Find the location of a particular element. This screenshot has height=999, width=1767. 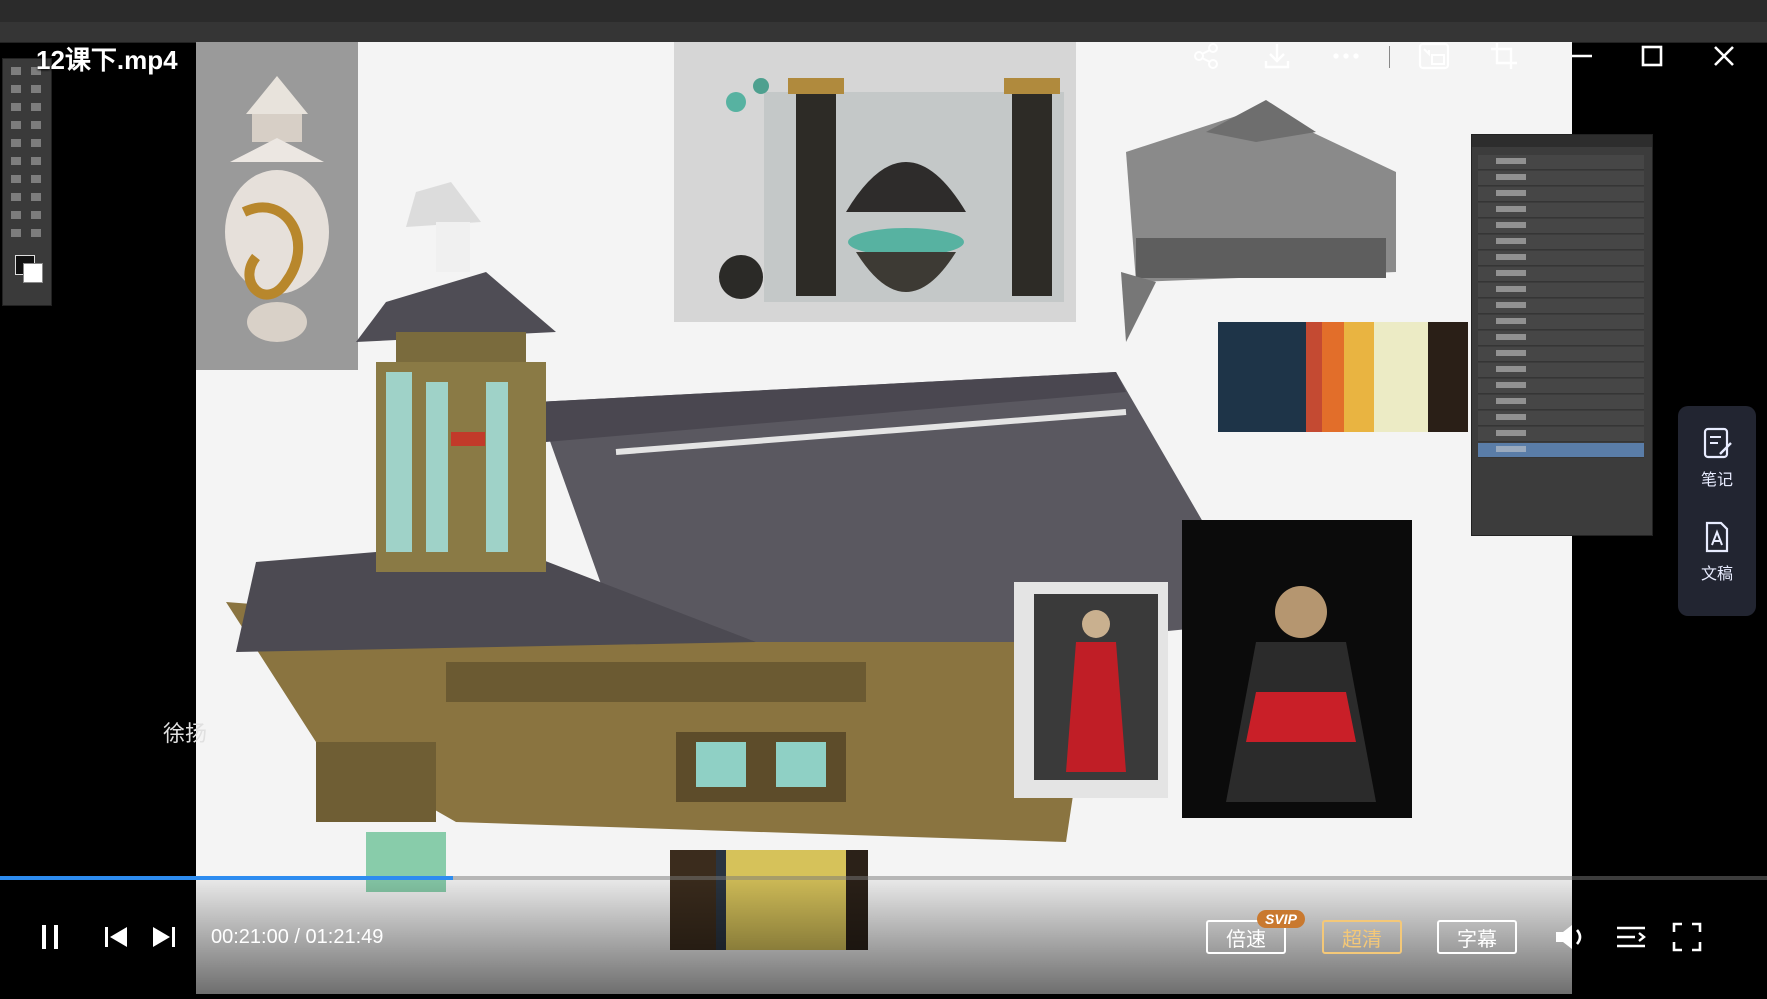

fullscreen-icon is located at coordinates (1687, 937).